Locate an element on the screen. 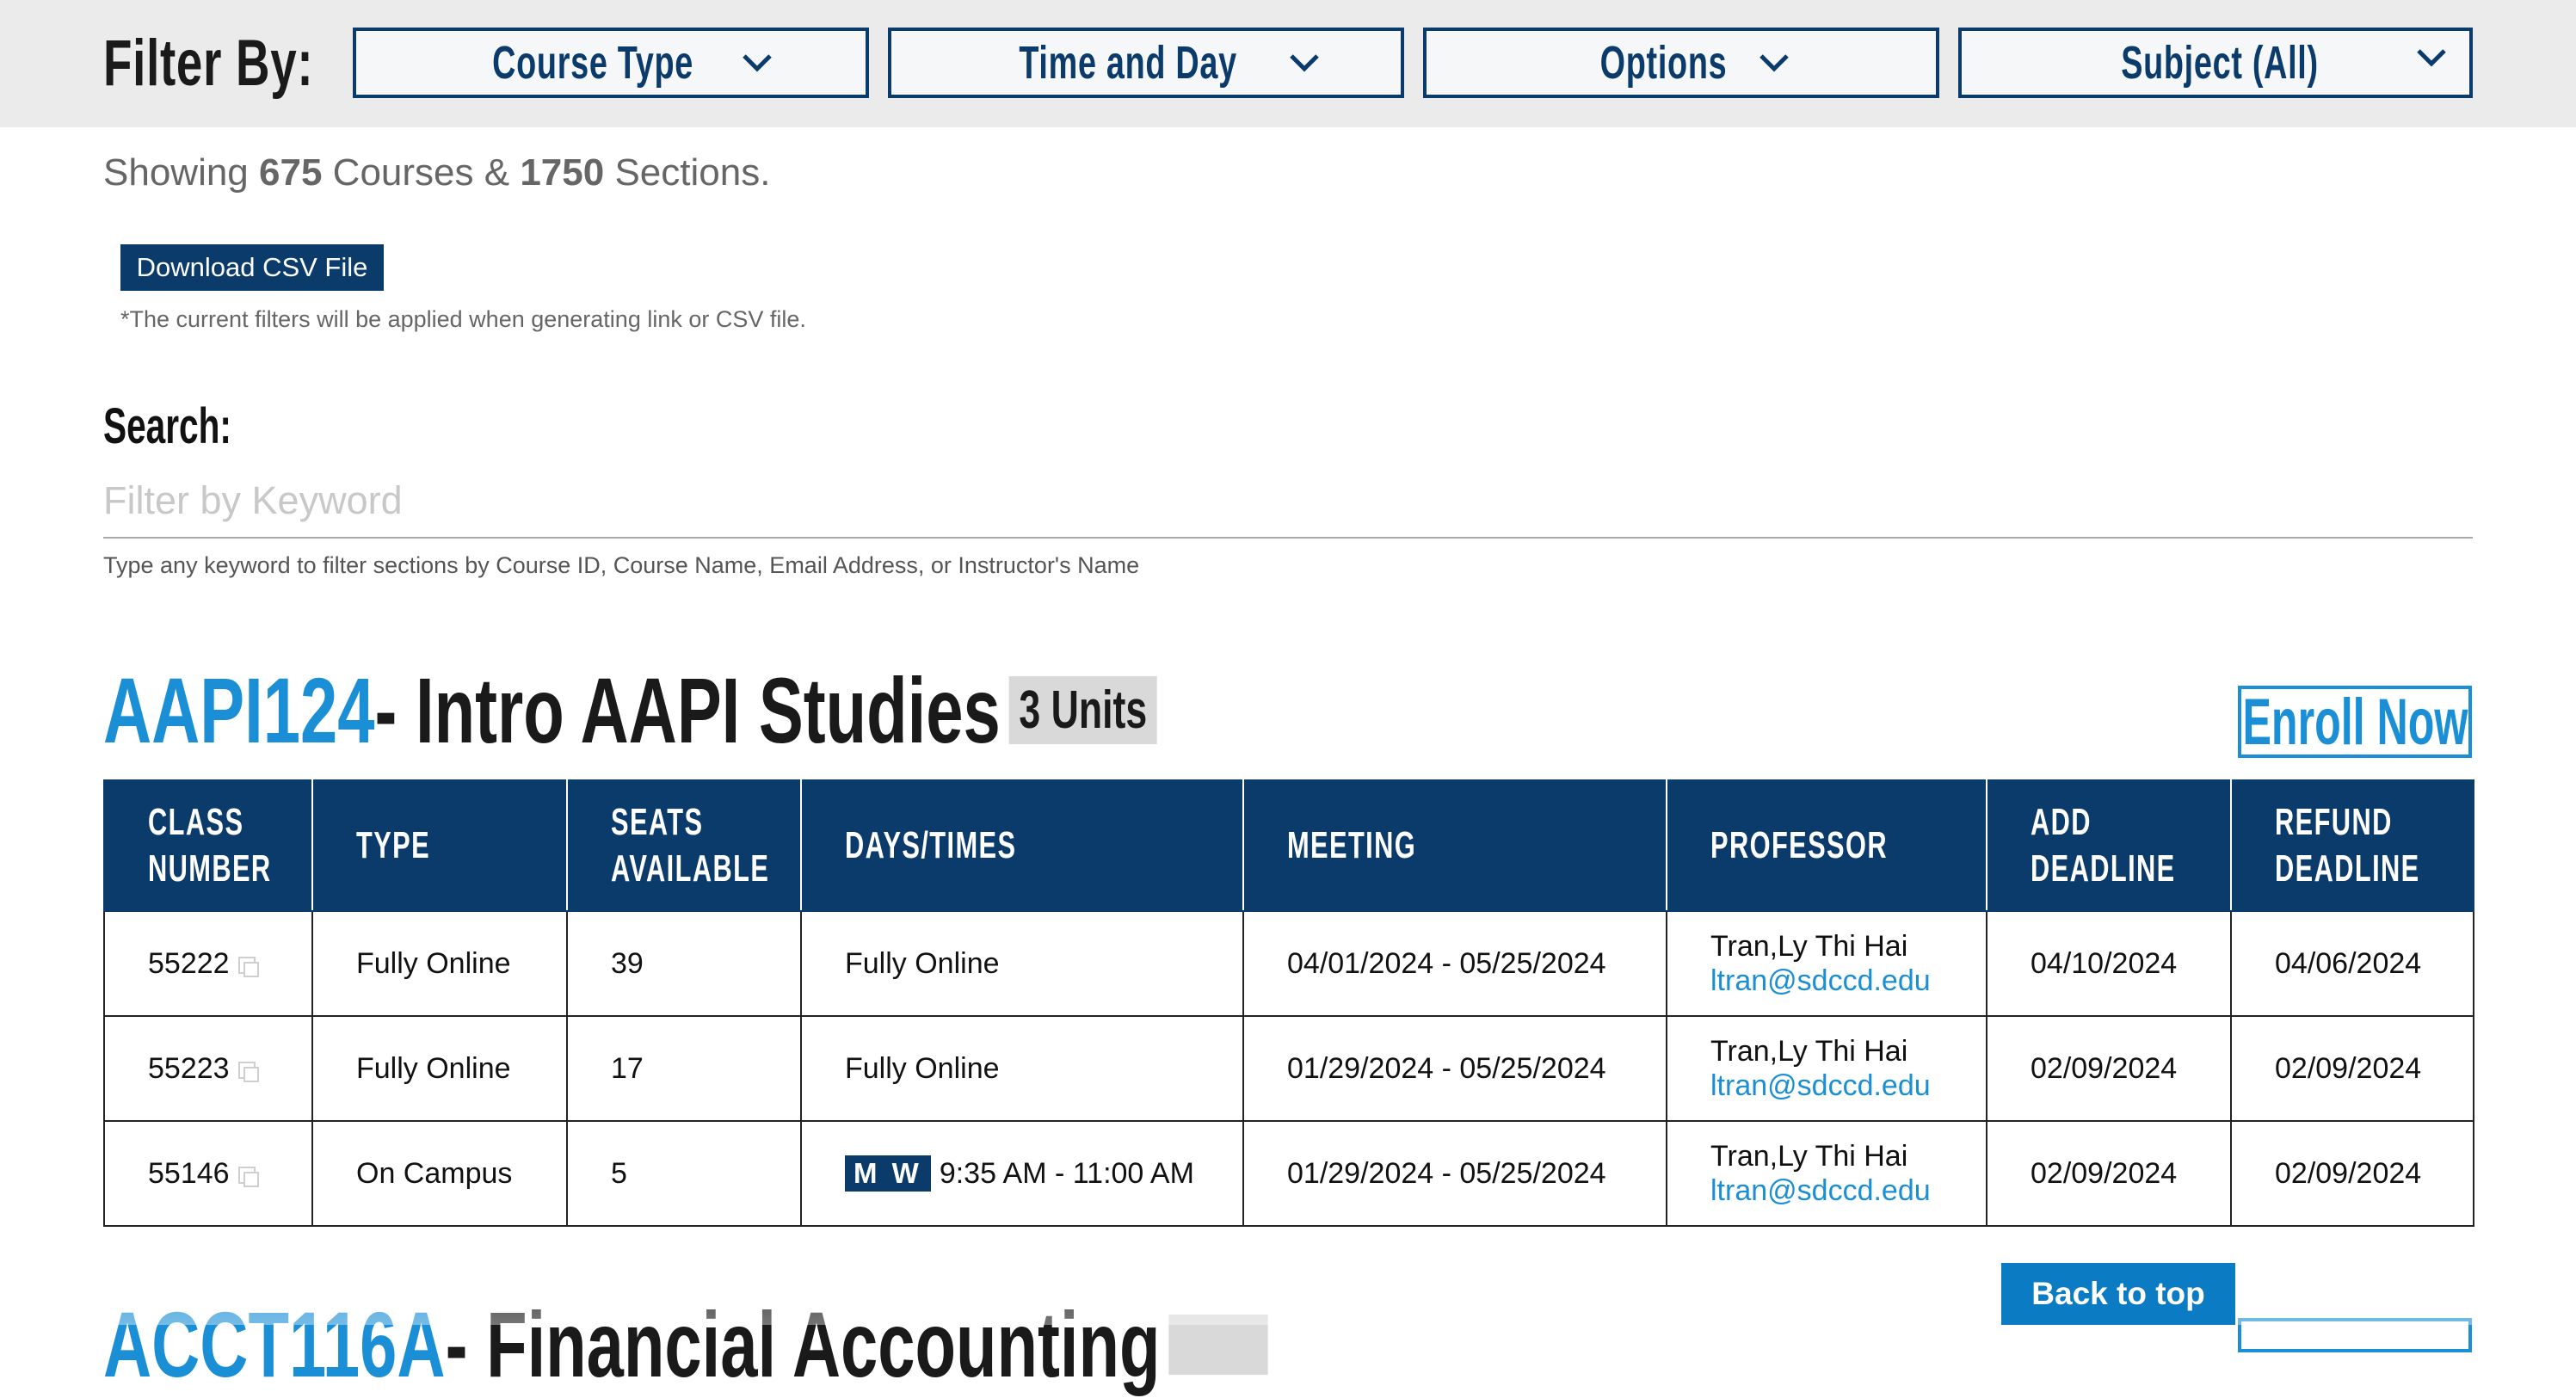 The image size is (2576, 1398). column-header-type: TYPE is located at coordinates (439, 845).